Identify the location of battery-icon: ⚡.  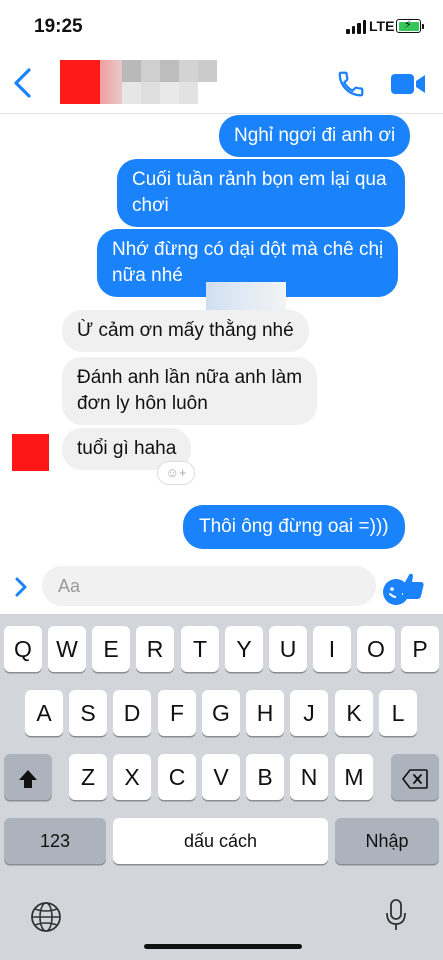
(410, 26).